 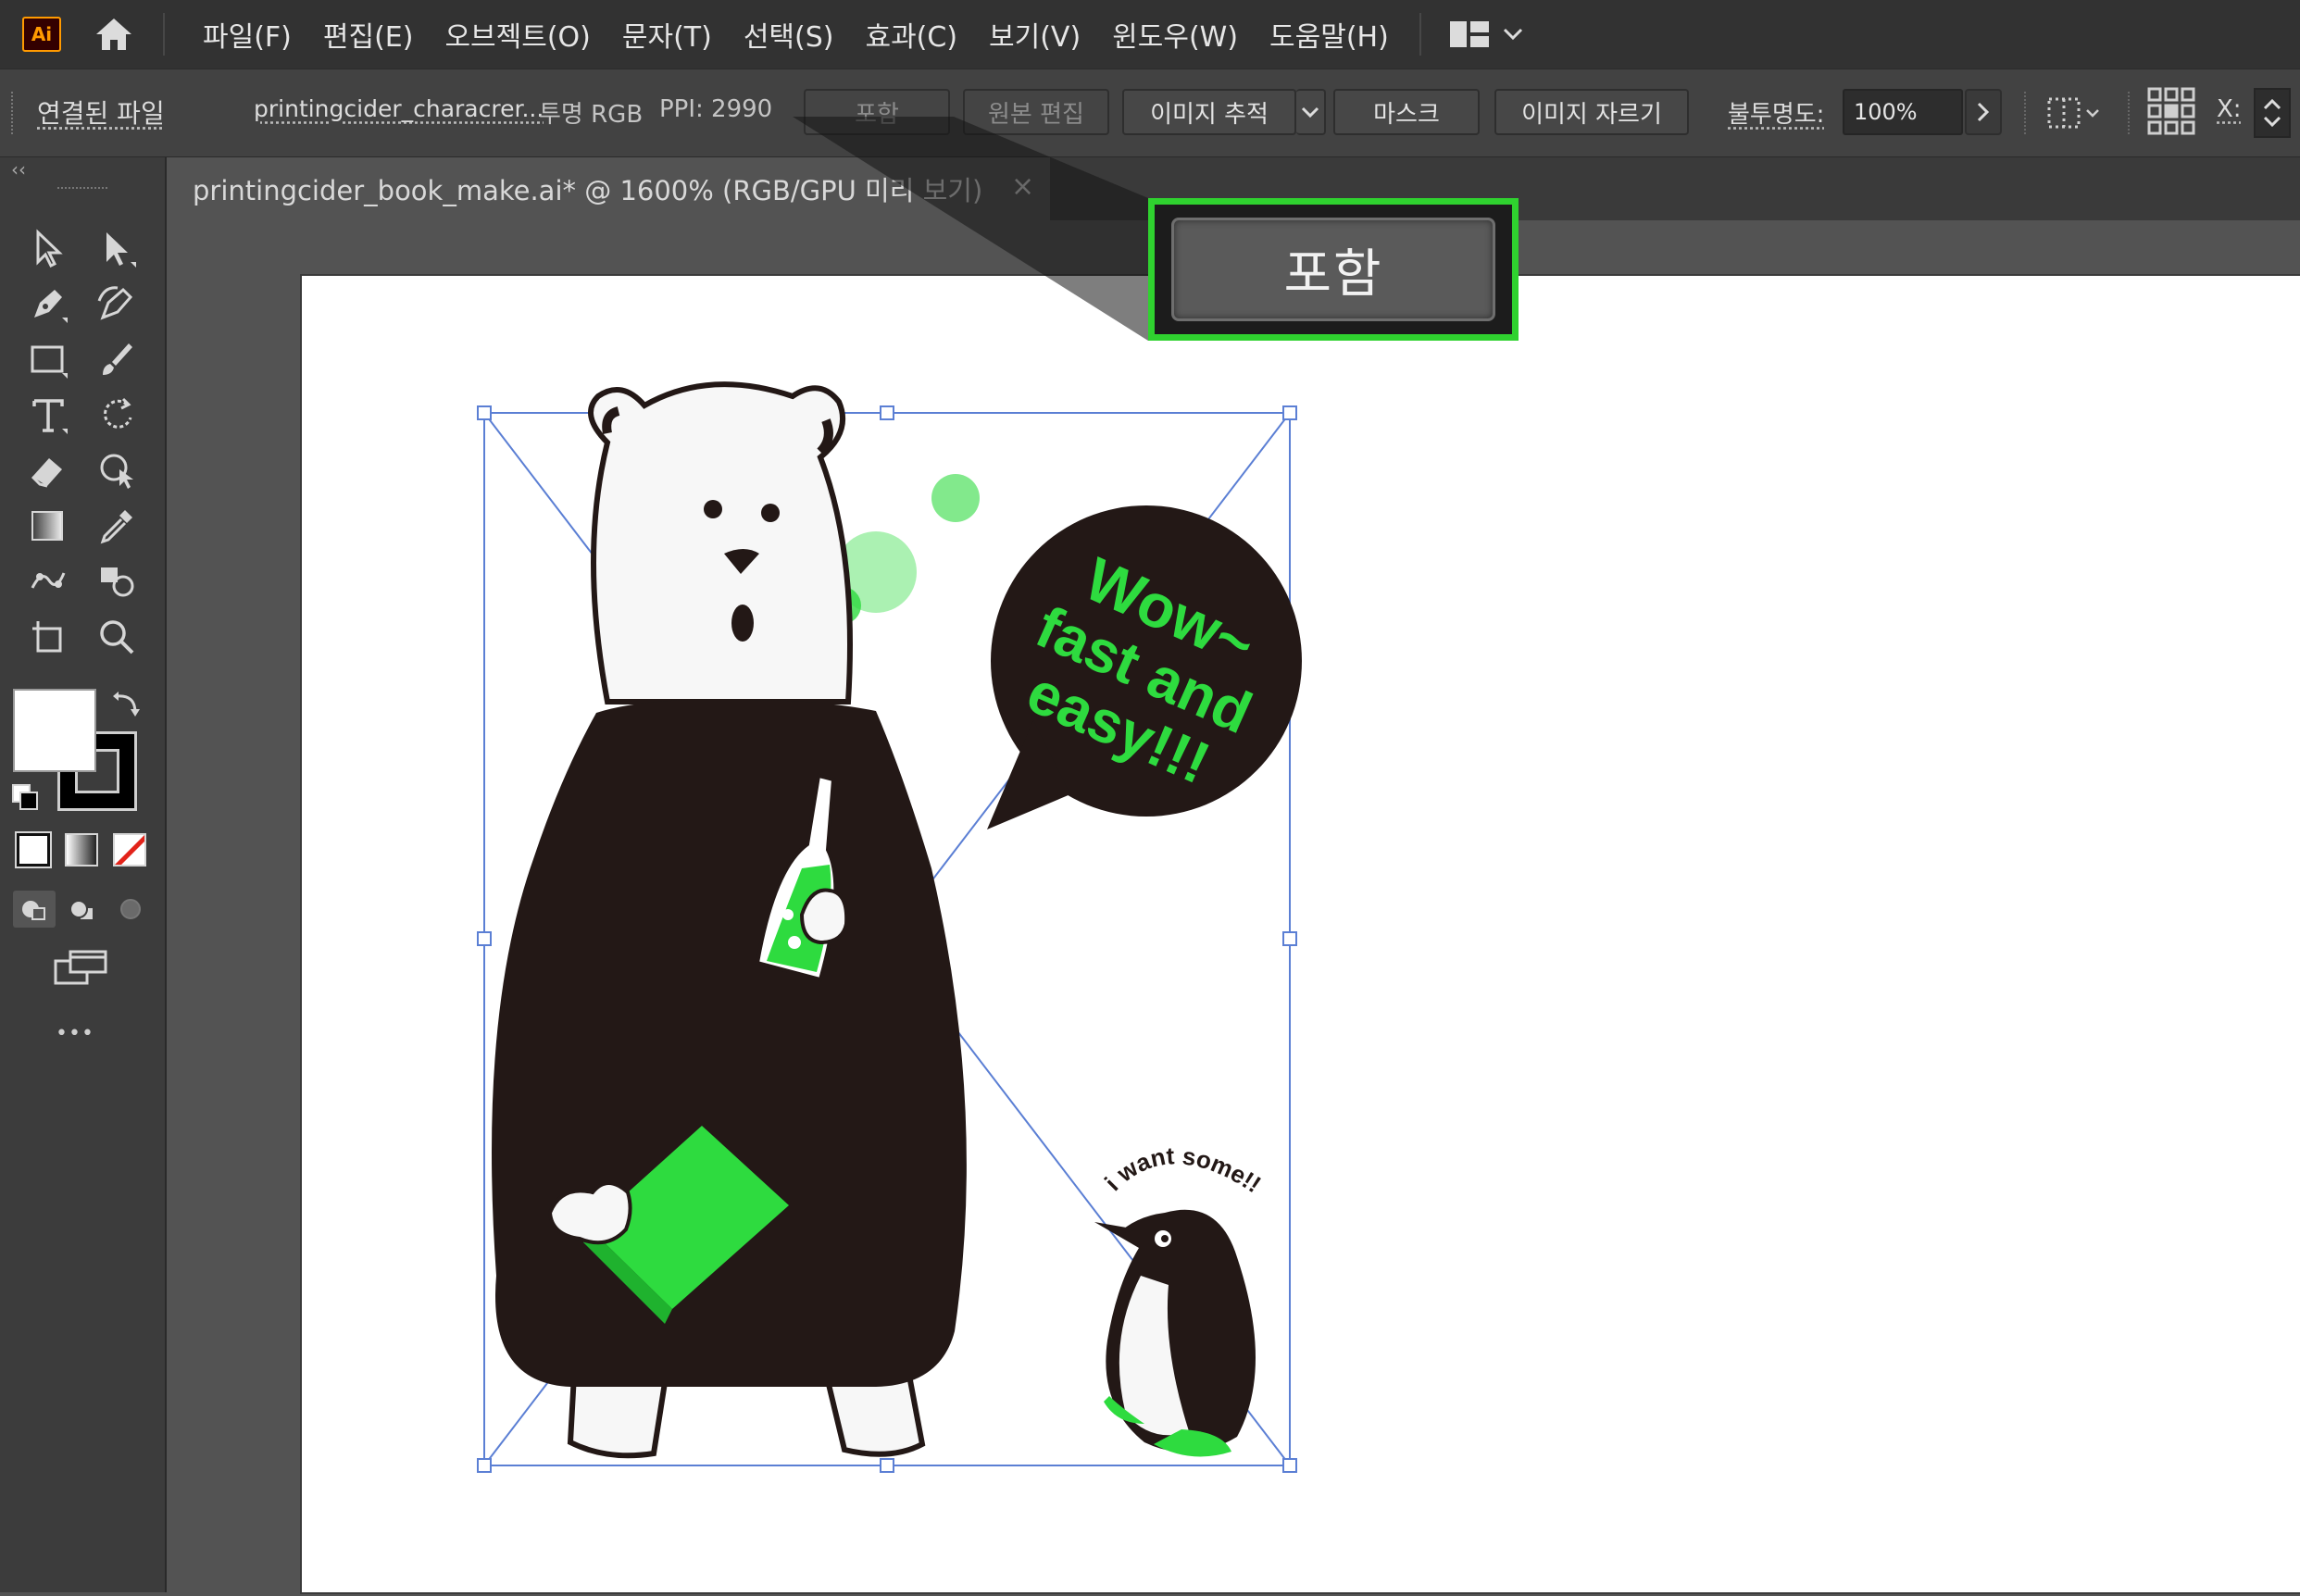 What do you see at coordinates (955, 498) in the screenshot?
I see `bubble-dot` at bounding box center [955, 498].